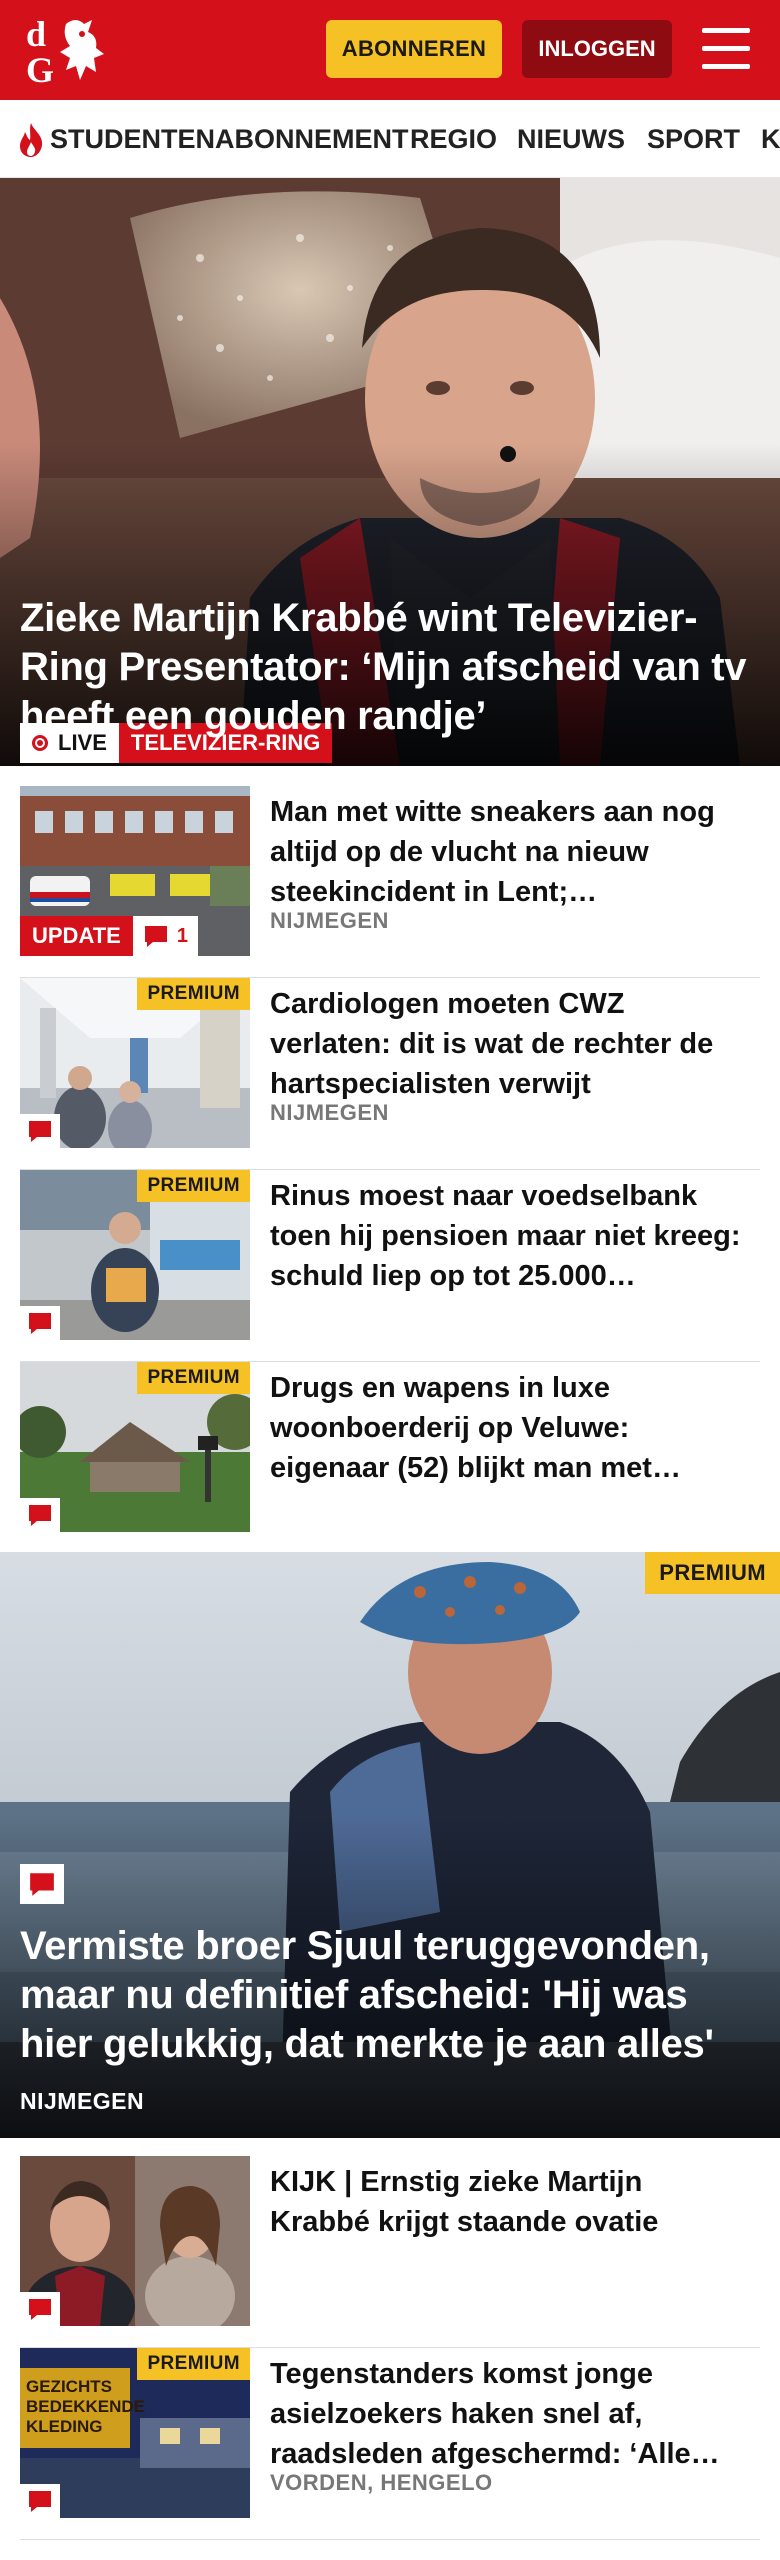  What do you see at coordinates (69, 2386) in the screenshot?
I see `sign-line-1: GEZICHTS` at bounding box center [69, 2386].